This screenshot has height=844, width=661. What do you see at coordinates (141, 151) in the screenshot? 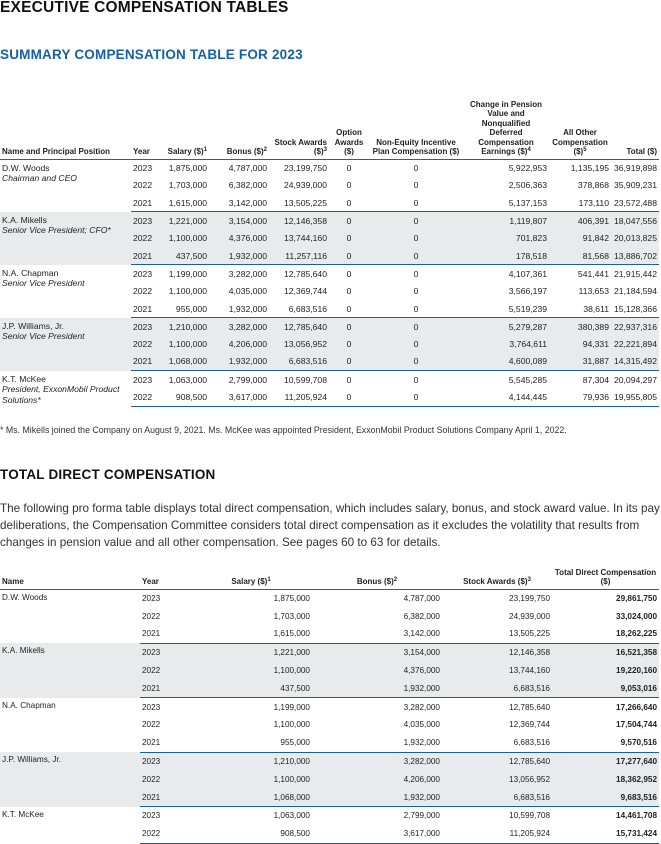
I see `column-header-label: Year` at bounding box center [141, 151].